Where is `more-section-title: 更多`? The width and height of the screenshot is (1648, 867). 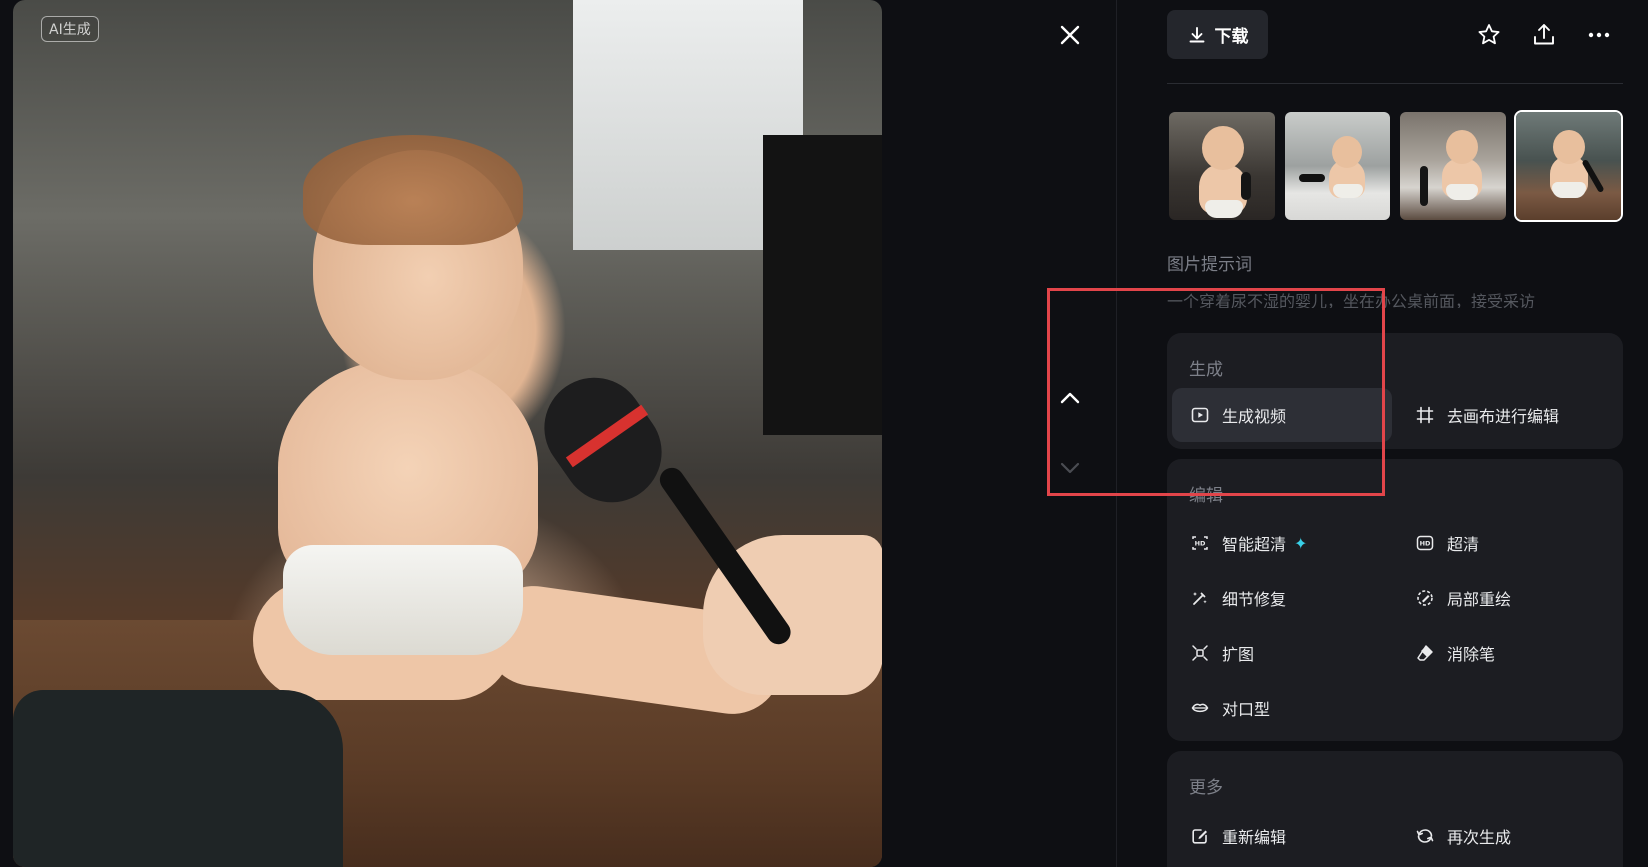
more-section-title: 更多 is located at coordinates (1206, 788).